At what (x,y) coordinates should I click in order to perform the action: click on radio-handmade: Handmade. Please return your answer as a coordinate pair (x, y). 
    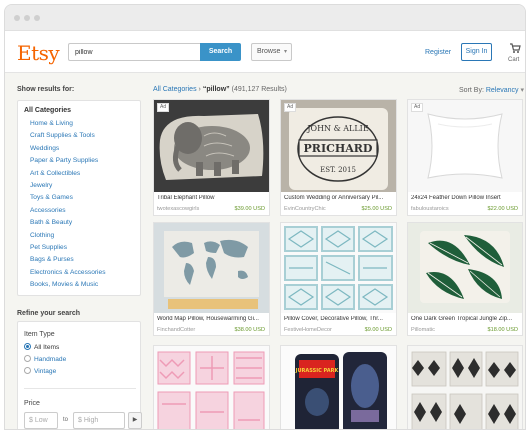
    Looking at the image, I should click on (45, 359).